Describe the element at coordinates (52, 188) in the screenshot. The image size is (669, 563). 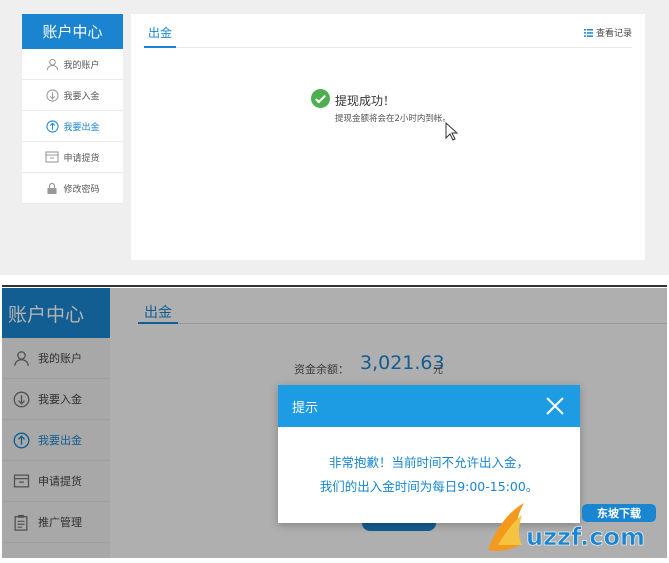
I see `lock-icon` at that location.